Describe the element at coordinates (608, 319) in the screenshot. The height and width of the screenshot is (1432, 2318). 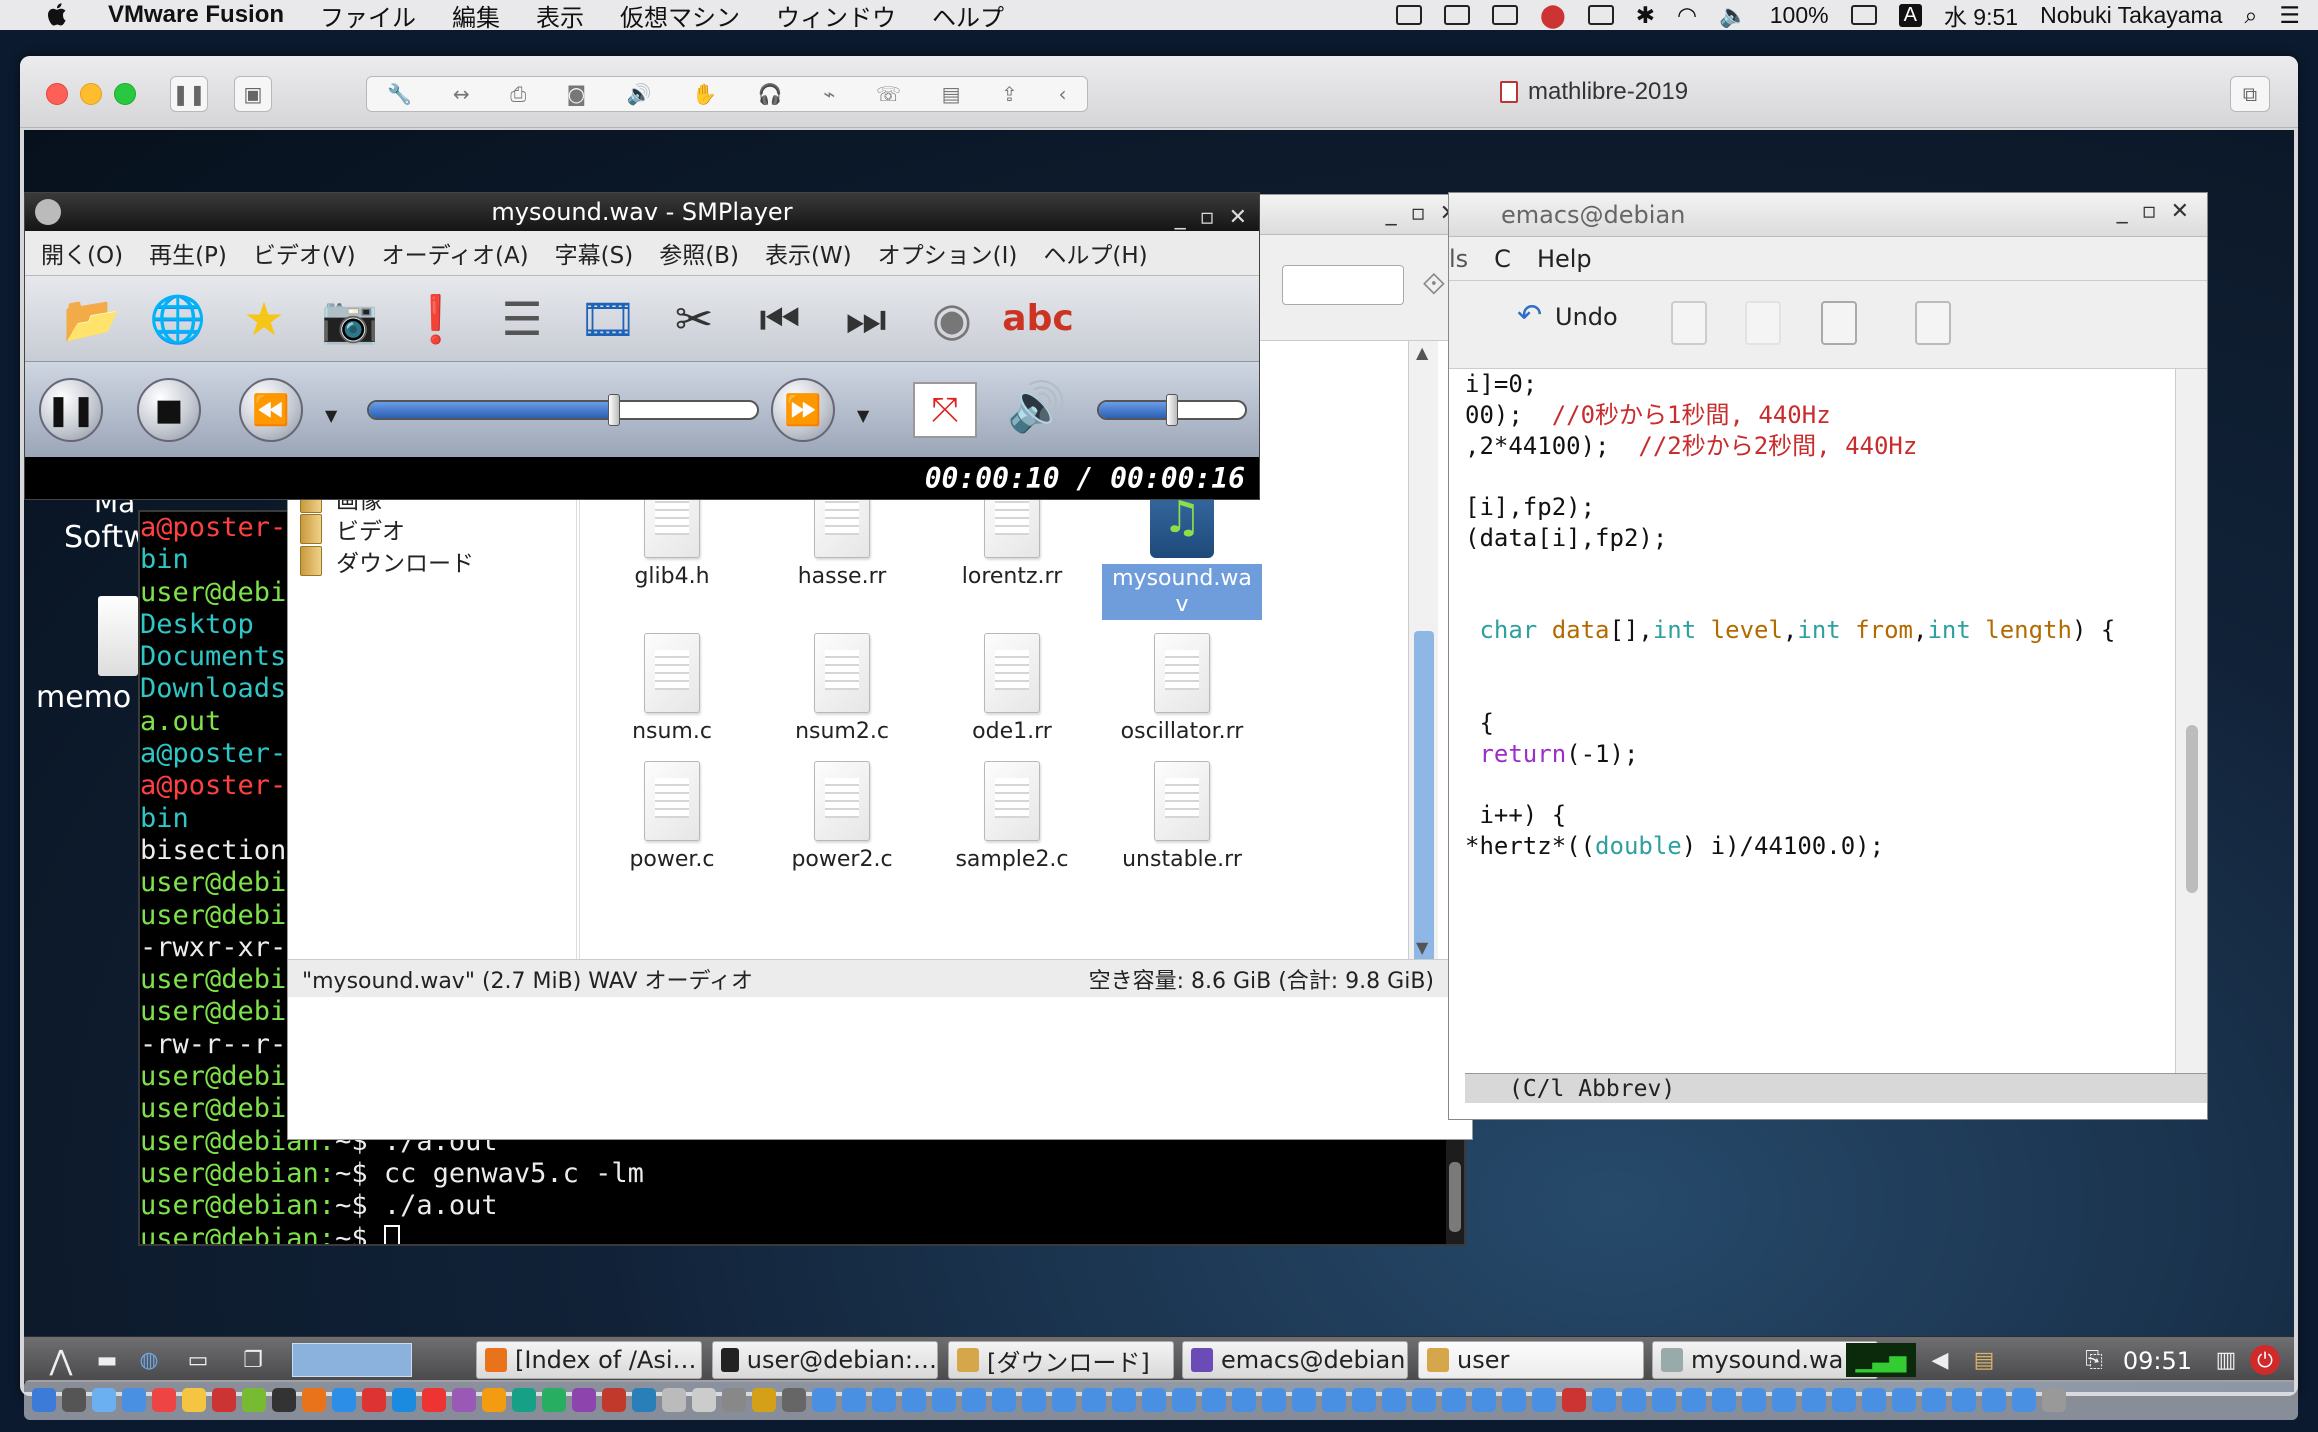
I see `film-icon: 🎞` at that location.